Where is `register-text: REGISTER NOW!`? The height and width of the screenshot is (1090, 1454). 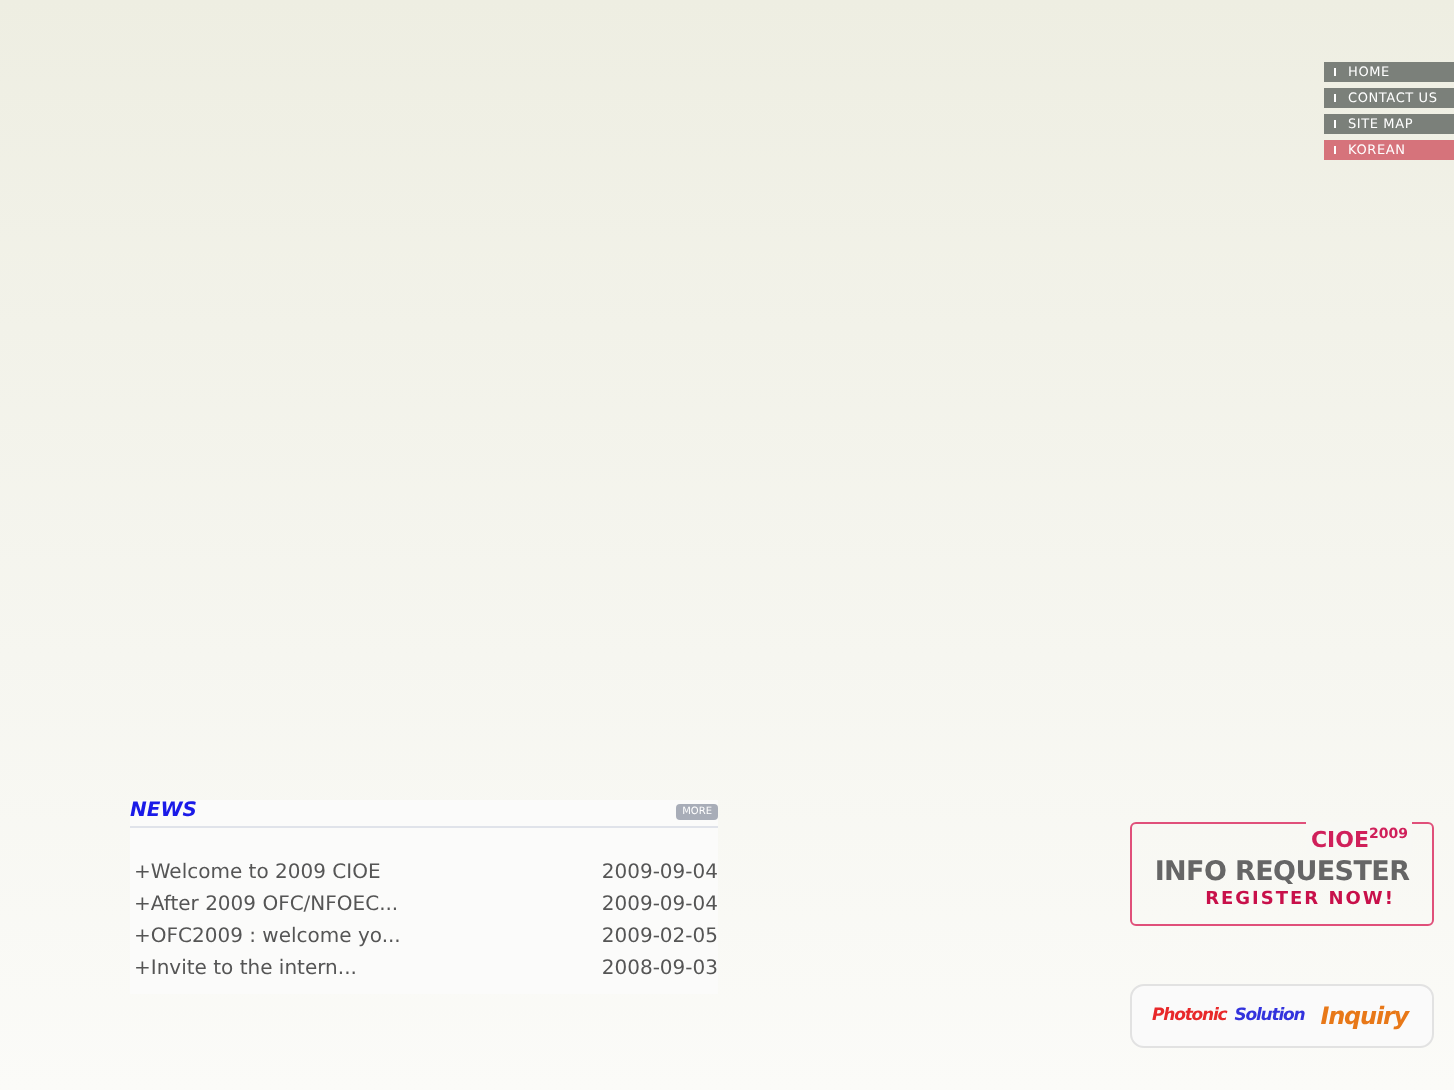 register-text: REGISTER NOW! is located at coordinates (1300, 900).